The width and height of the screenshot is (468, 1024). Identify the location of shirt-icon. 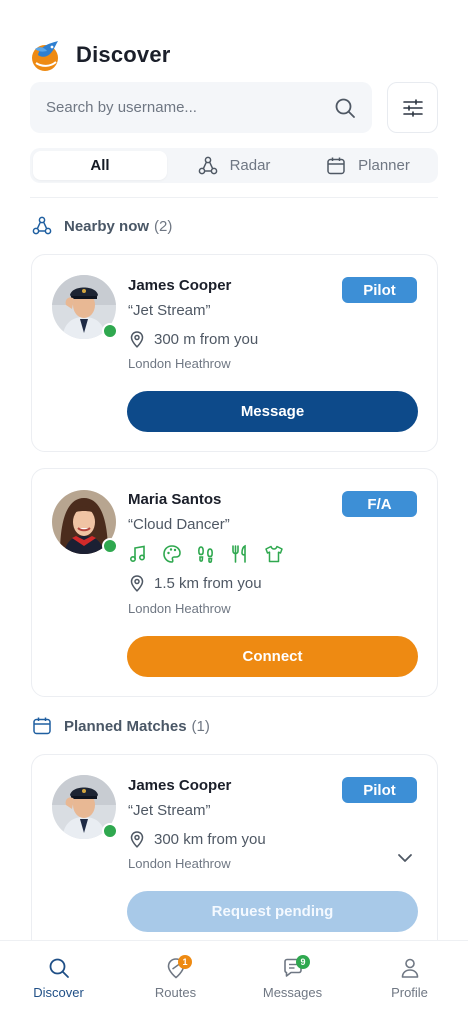
(274, 554).